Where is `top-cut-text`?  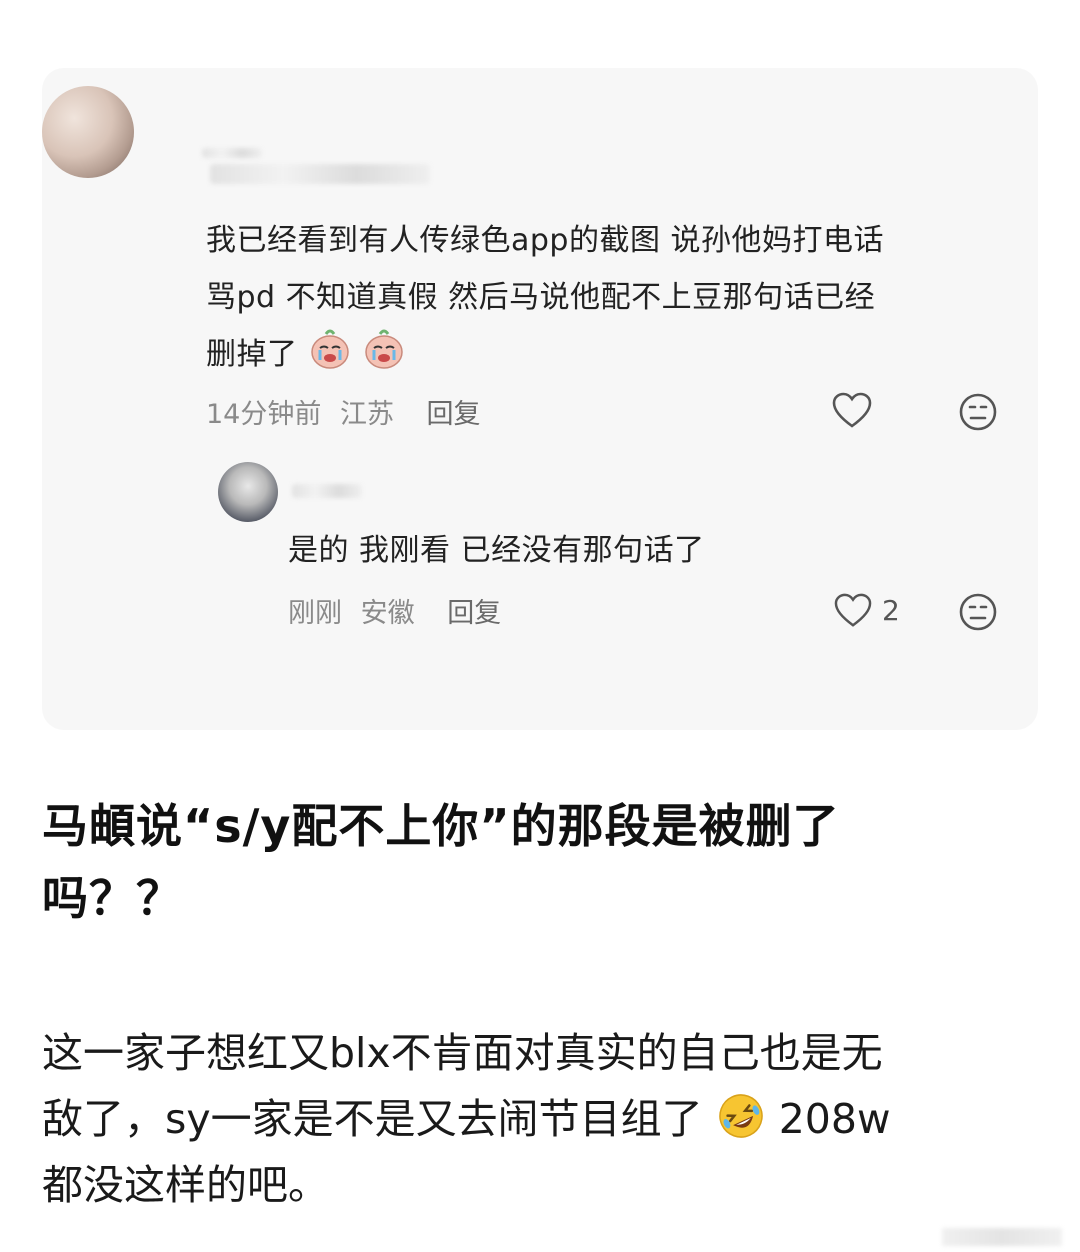 top-cut-text is located at coordinates (500, 2).